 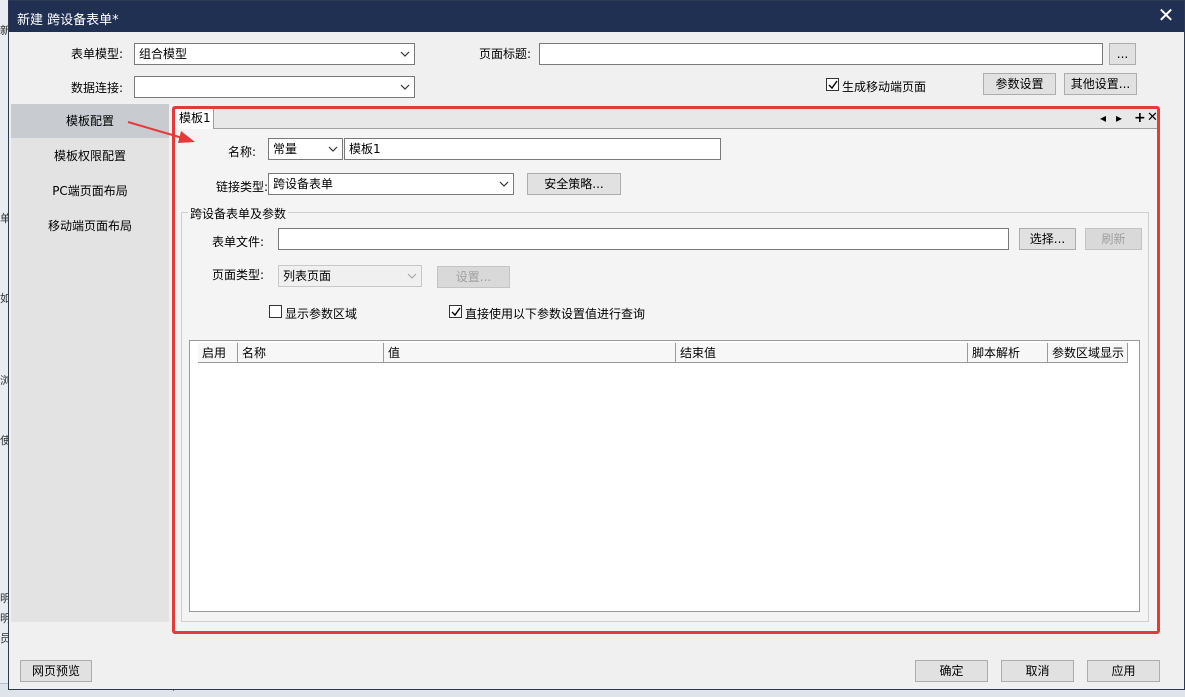 I want to click on background-text: 使, so click(x=4, y=440).